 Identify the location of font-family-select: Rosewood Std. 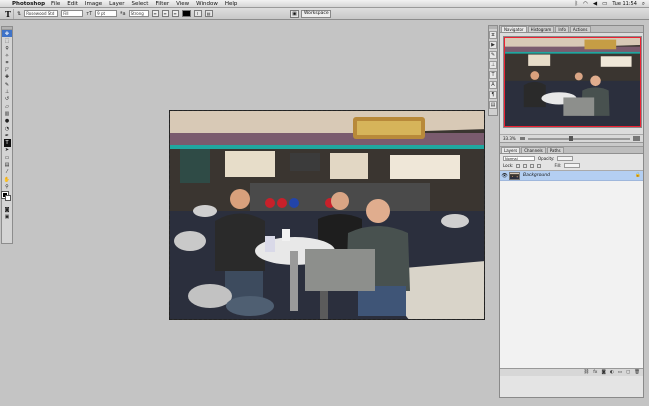
(41, 13).